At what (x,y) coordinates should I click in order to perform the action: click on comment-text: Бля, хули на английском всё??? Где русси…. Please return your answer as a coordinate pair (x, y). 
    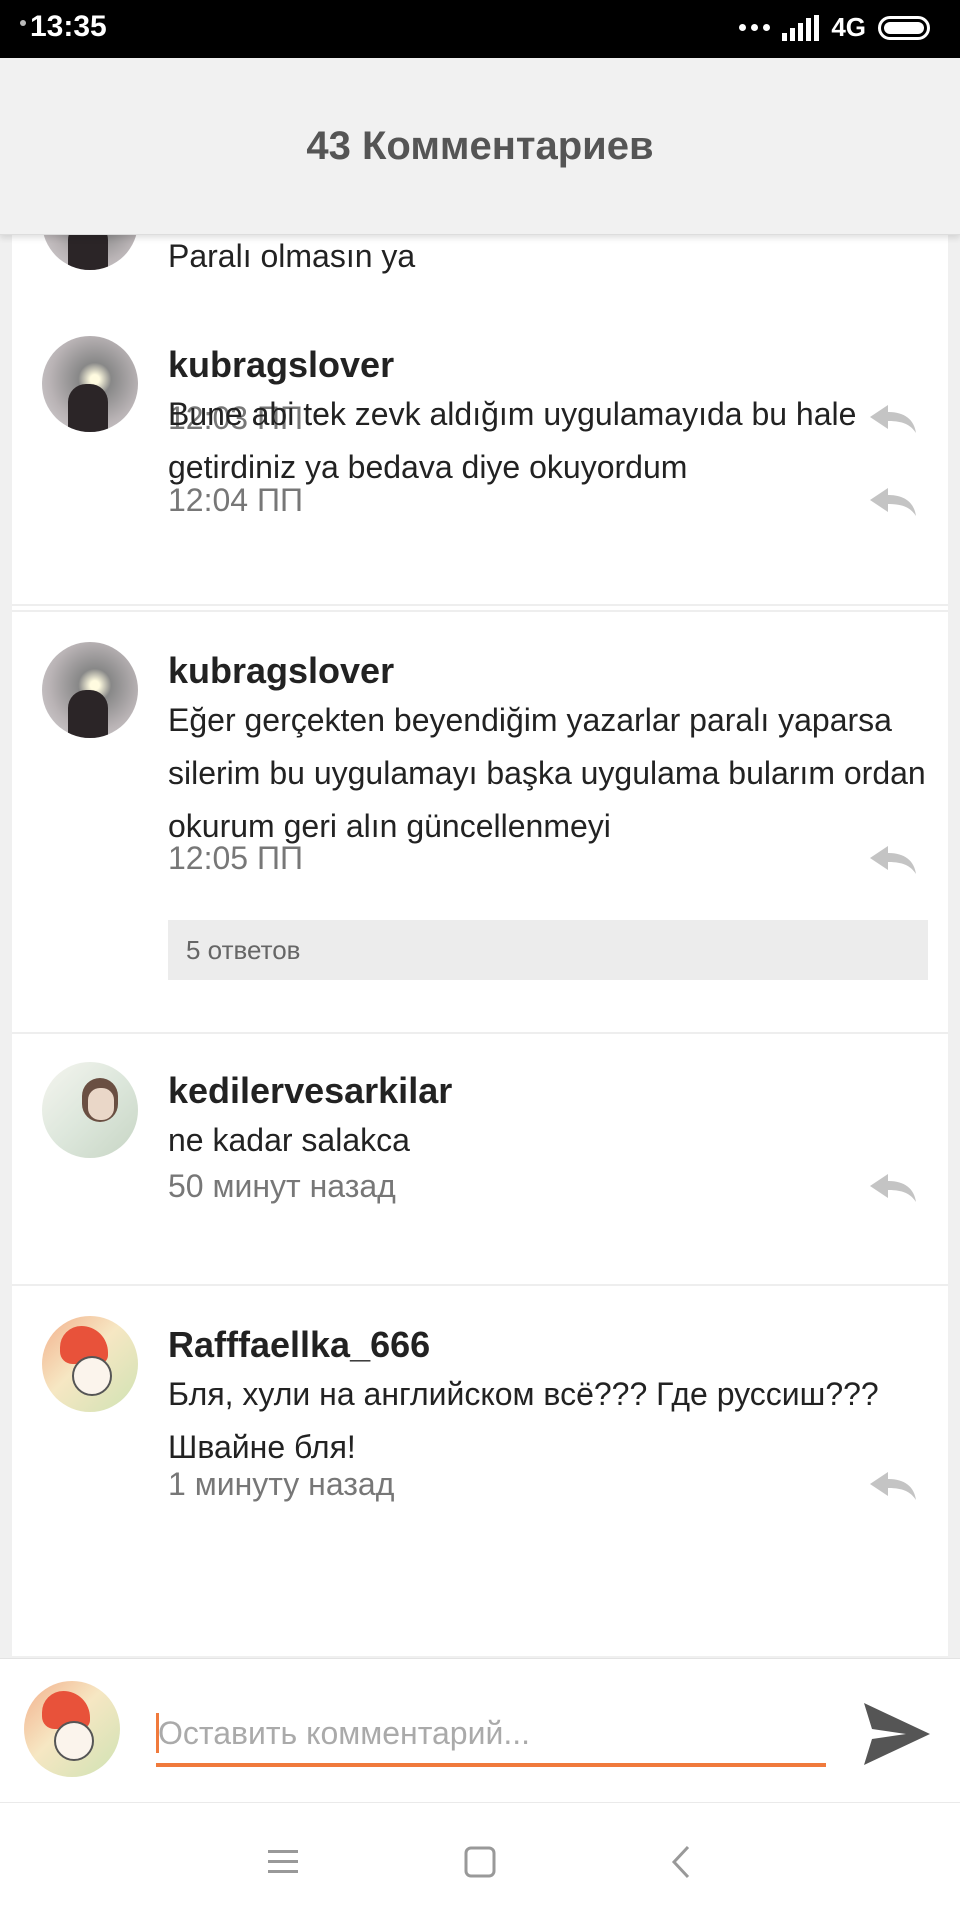
    Looking at the image, I should click on (523, 1420).